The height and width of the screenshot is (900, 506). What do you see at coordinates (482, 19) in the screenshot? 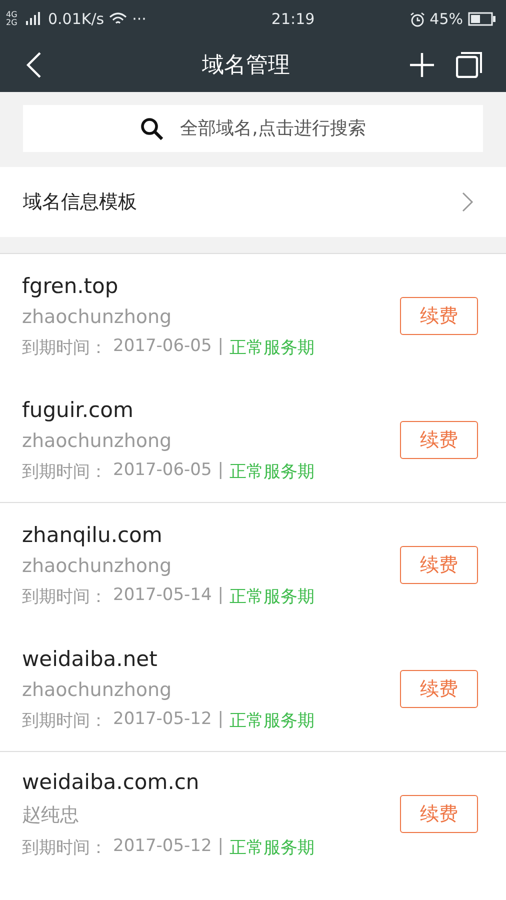
I see `battery-icon` at bounding box center [482, 19].